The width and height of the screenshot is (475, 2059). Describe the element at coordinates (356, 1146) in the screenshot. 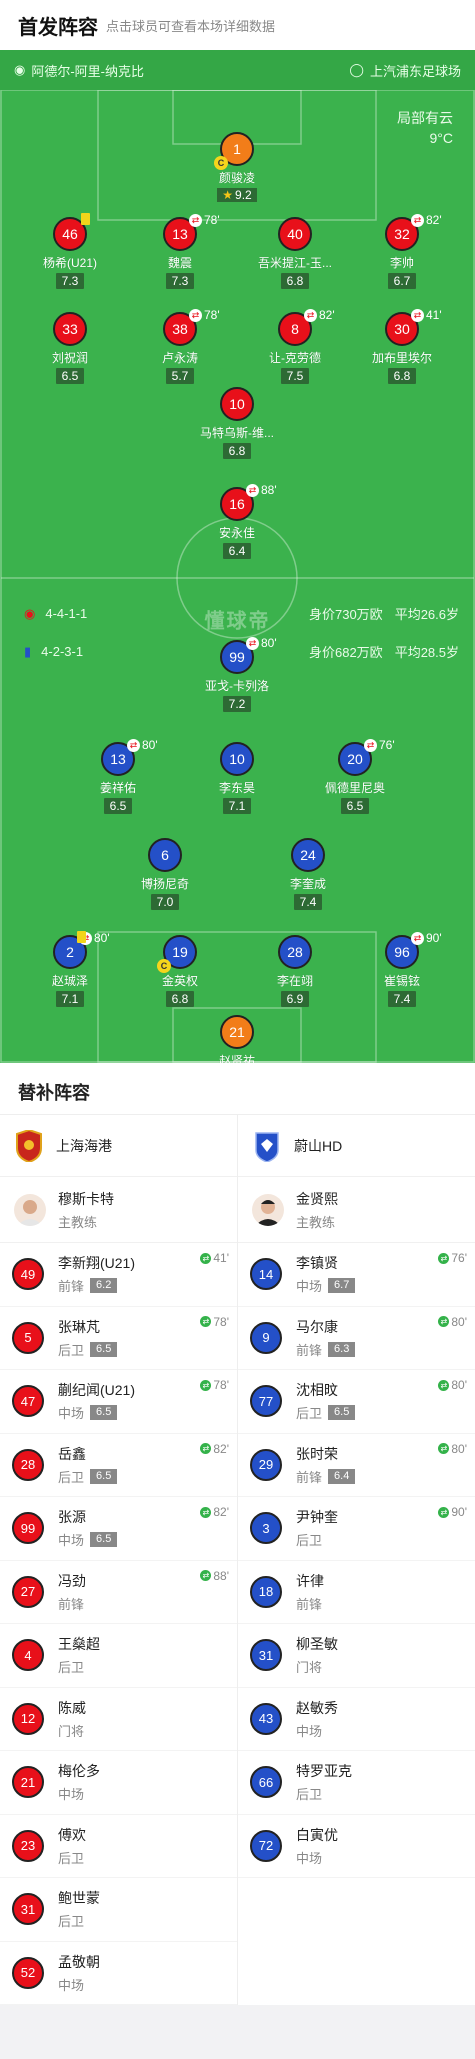

I see `away-team-header: 蔚山HD` at that location.